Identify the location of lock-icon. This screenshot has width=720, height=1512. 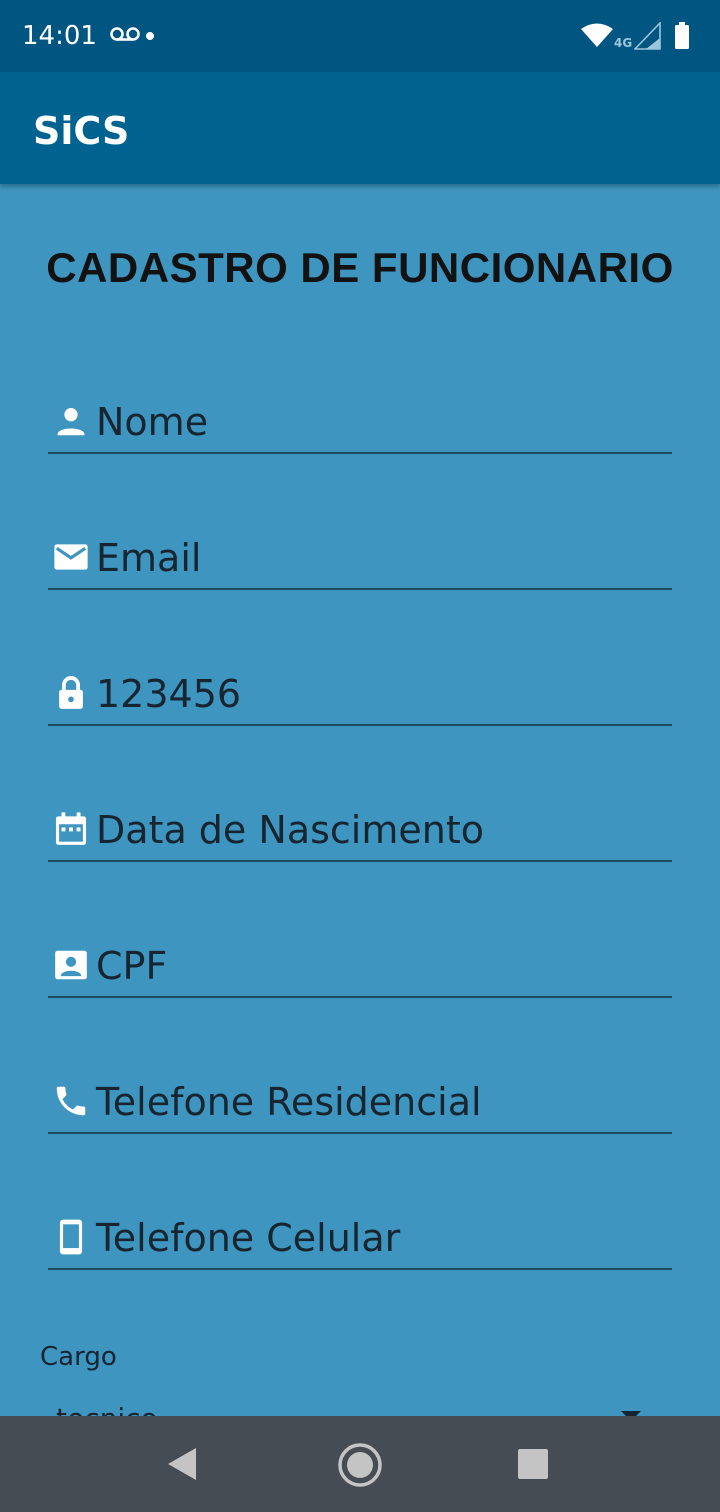
(71, 692).